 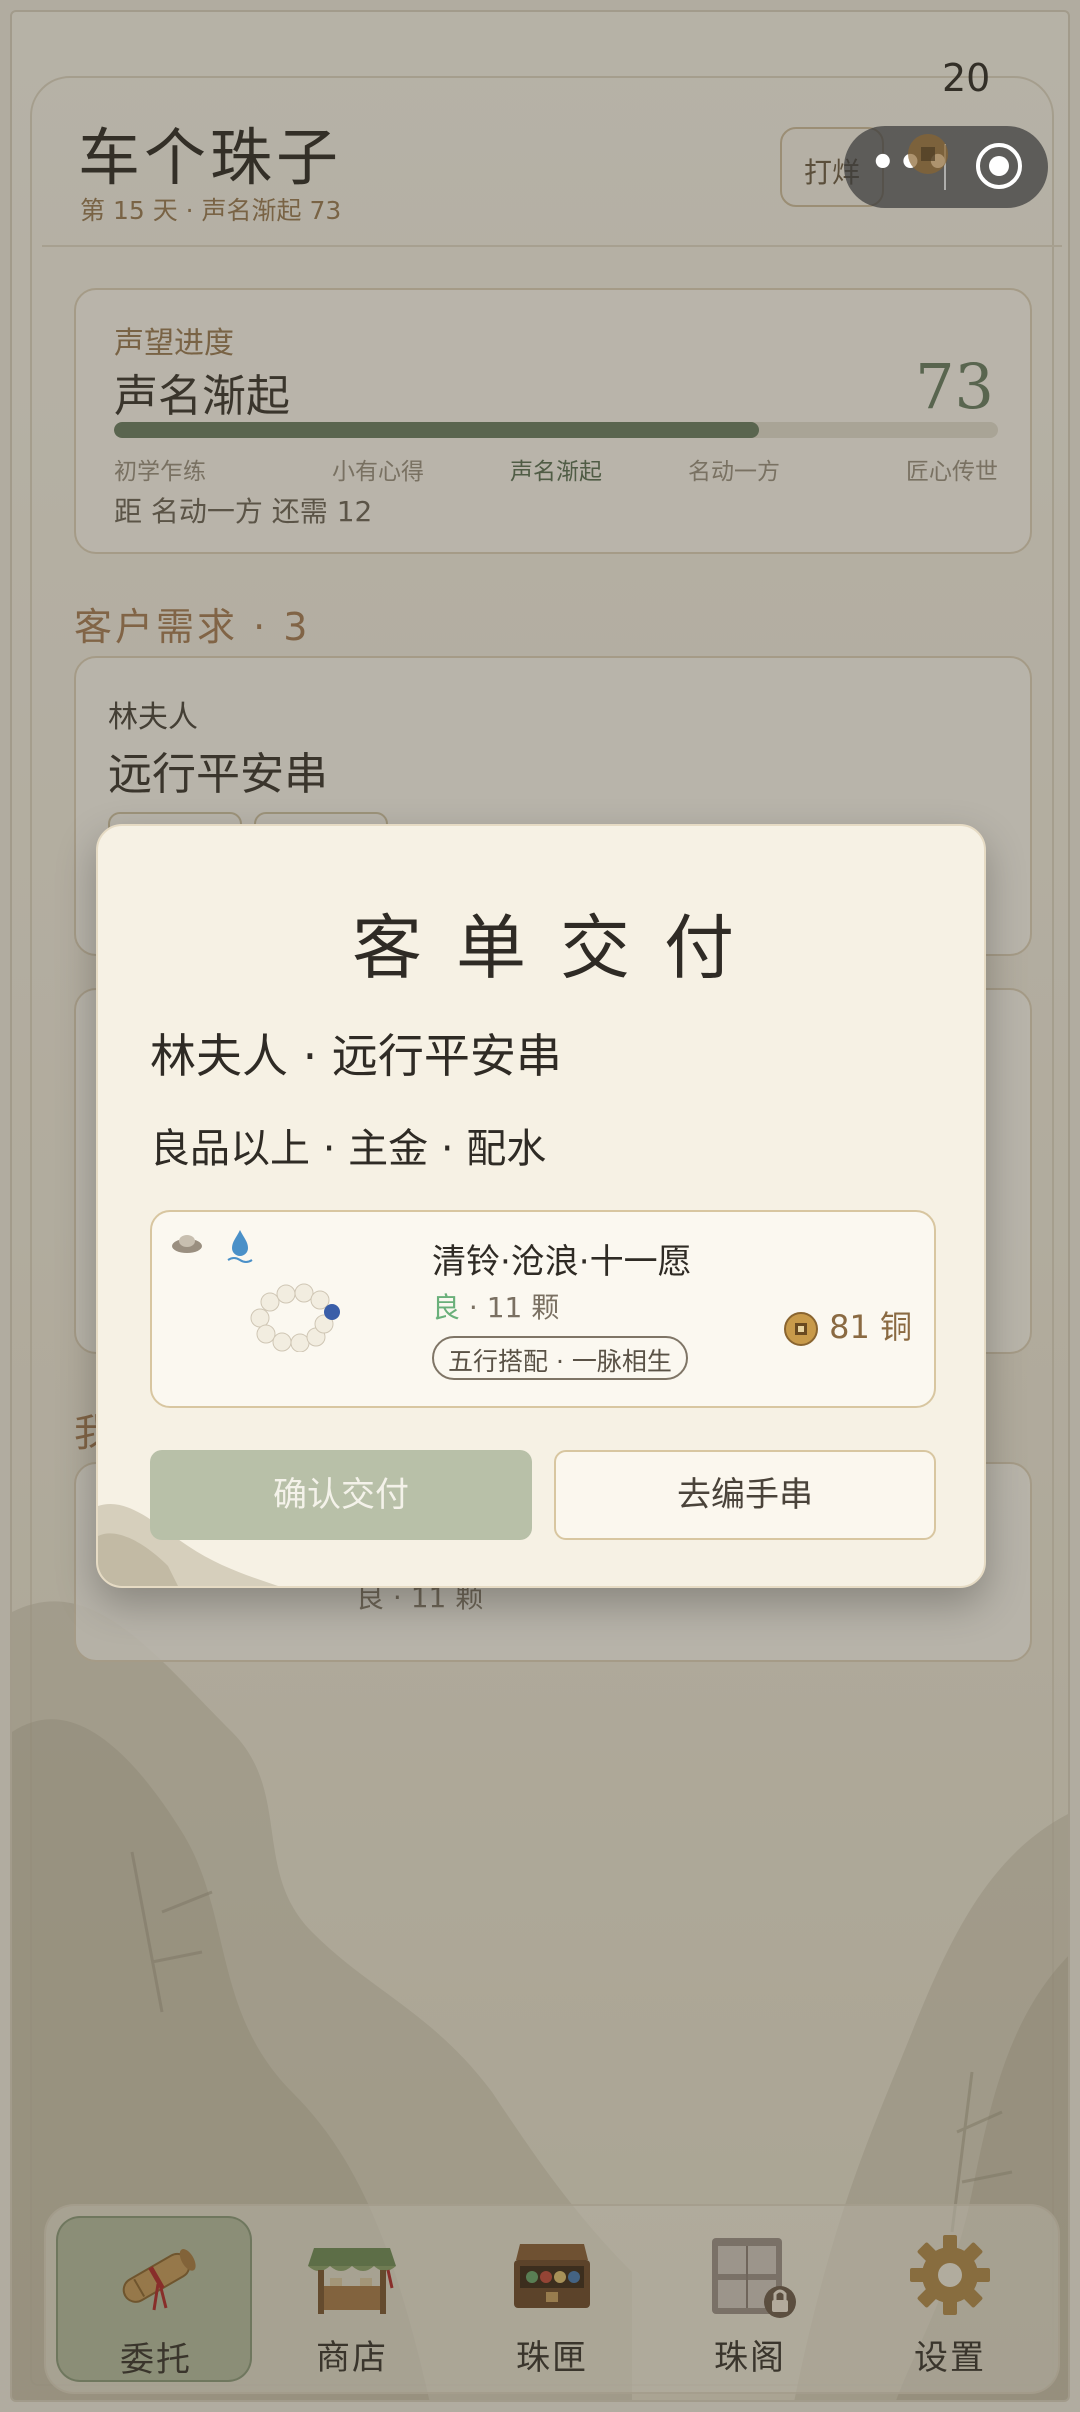 What do you see at coordinates (348, 1149) in the screenshot?
I see `order-requirements: 良品以上 · 主金 · 配水` at bounding box center [348, 1149].